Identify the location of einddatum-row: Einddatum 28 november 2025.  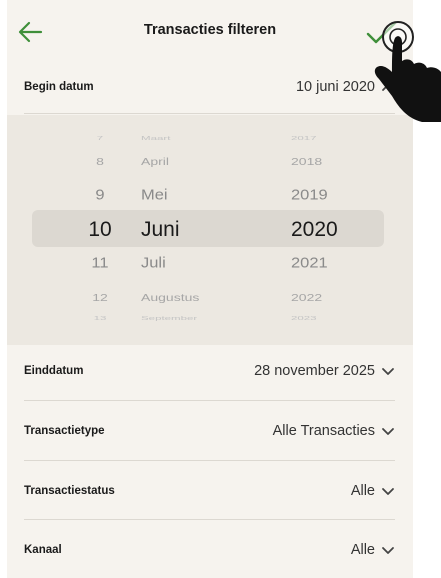
(210, 371).